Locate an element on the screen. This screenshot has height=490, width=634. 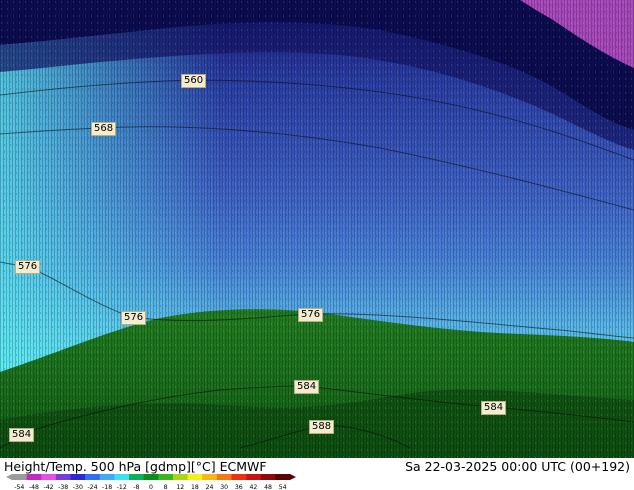
colorbar-tick-label: 48 is located at coordinates (268, 487).